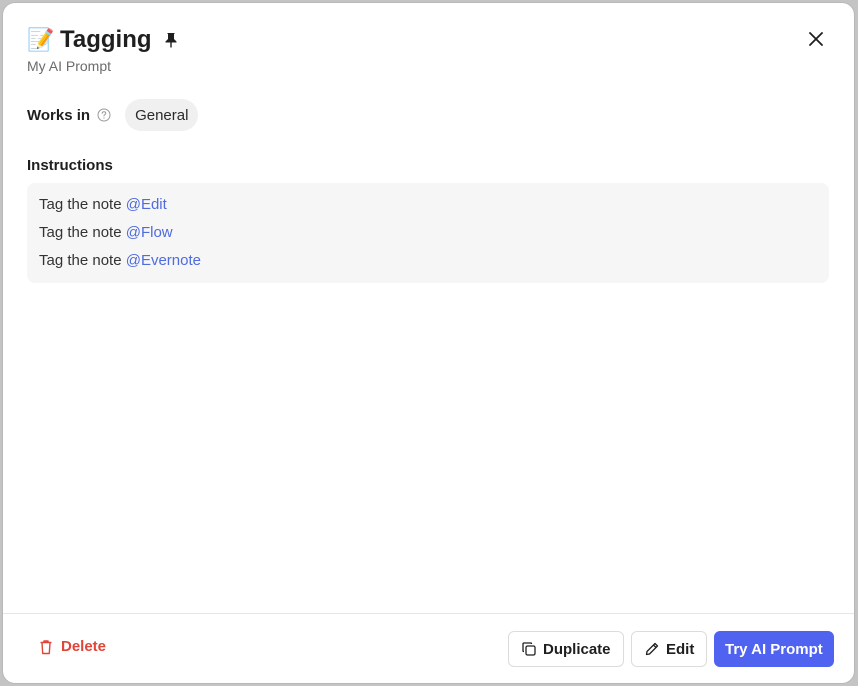 The height and width of the screenshot is (686, 858). I want to click on title-row: 📝 Tagging, so click(428, 40).